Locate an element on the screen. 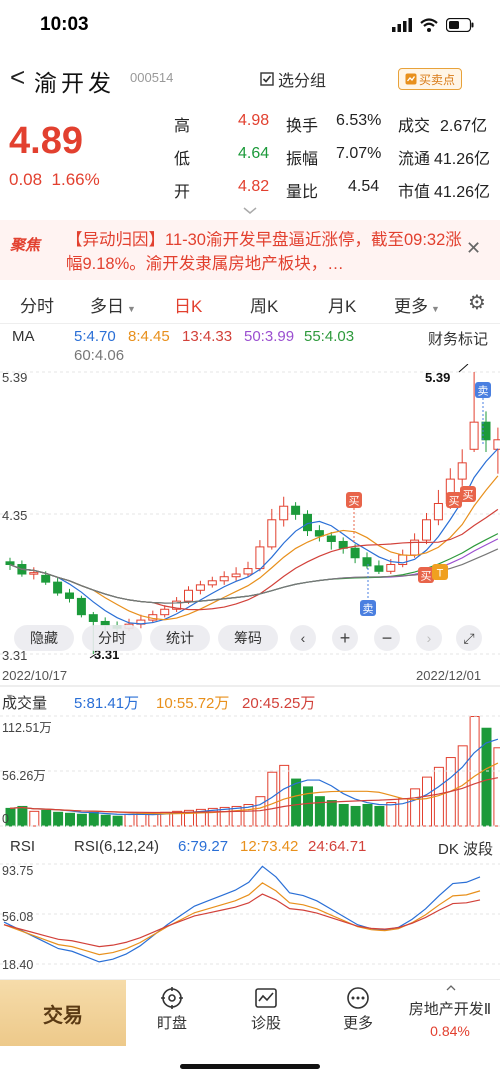 The height and width of the screenshot is (1082, 500). intraday-button: 分时 is located at coordinates (112, 638).